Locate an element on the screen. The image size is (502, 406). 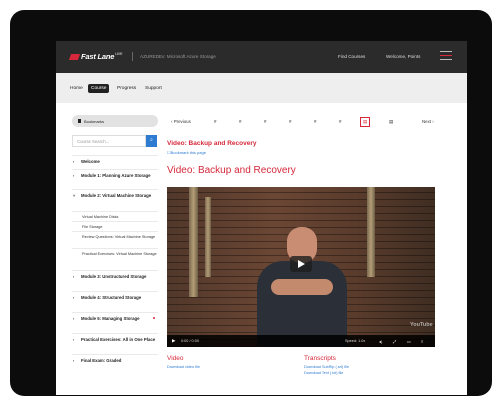
sidebar-item-module-3: › Module 3: Unstructured Storage is located at coordinates (115, 275).